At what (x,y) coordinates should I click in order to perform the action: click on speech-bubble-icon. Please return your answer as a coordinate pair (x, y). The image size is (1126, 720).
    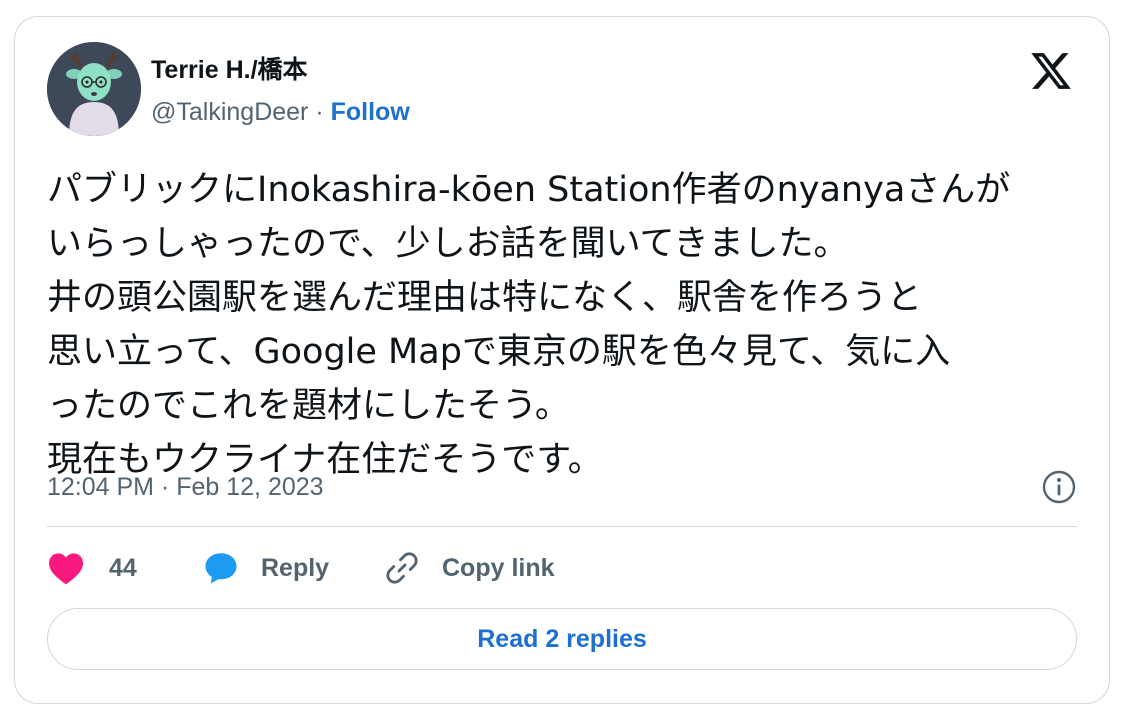
    Looking at the image, I should click on (221, 568).